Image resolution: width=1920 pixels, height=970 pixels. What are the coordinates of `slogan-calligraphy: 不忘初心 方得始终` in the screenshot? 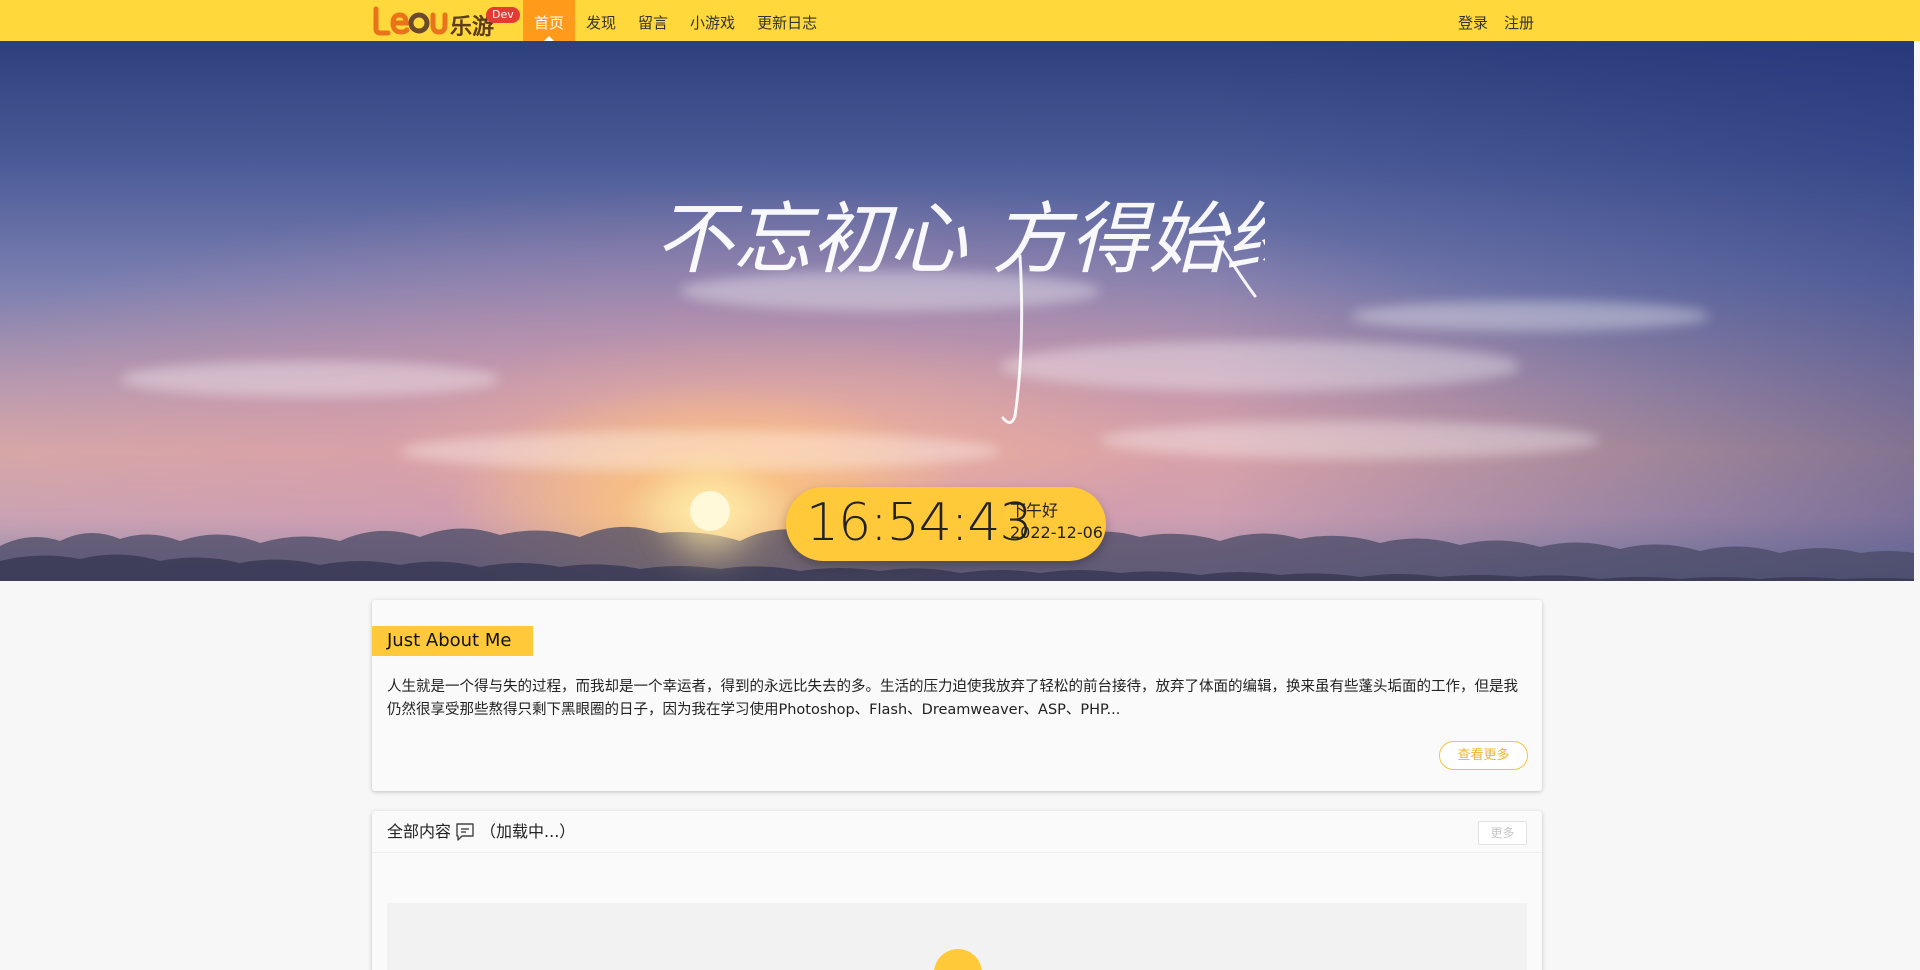 It's located at (960, 309).